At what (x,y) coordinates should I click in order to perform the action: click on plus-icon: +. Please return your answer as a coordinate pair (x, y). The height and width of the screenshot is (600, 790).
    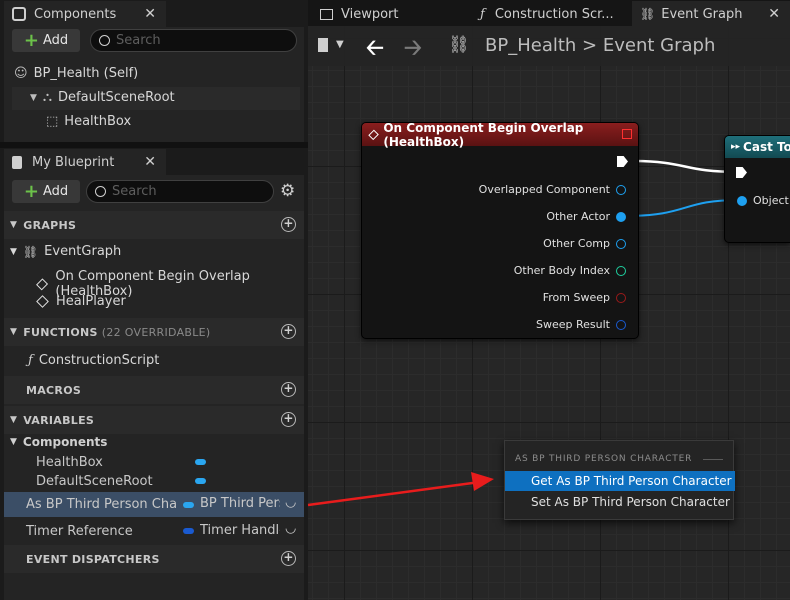
    Looking at the image, I should click on (31, 191).